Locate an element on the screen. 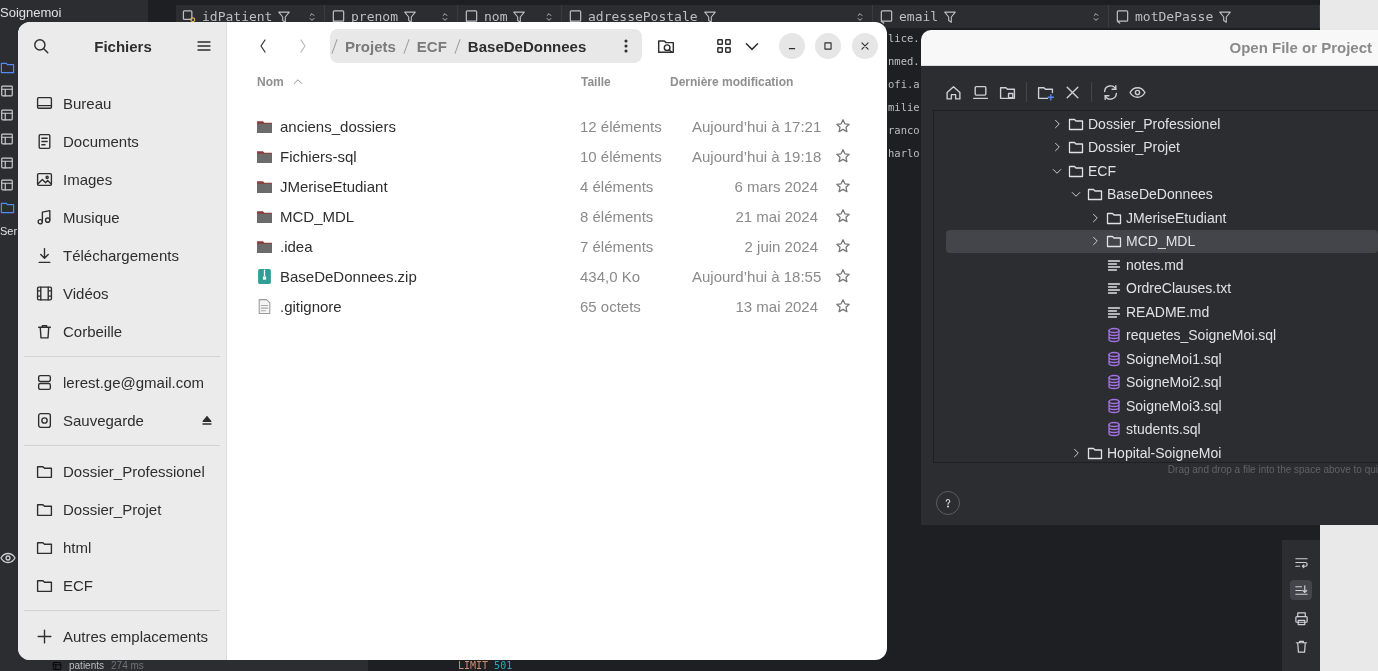 This screenshot has width=1378, height=671. file-size: 12 éléments is located at coordinates (621, 126).